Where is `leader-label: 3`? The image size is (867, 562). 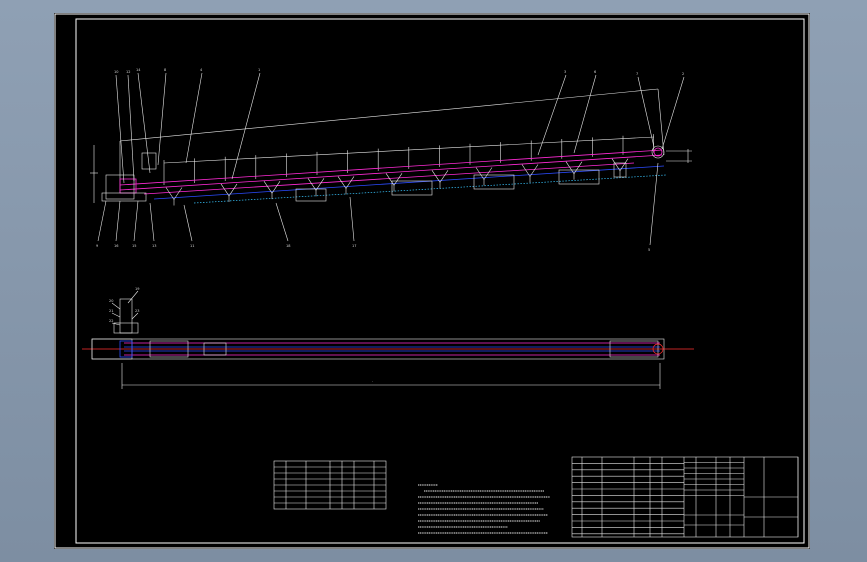
leader-label: 3 is located at coordinates (565, 72).